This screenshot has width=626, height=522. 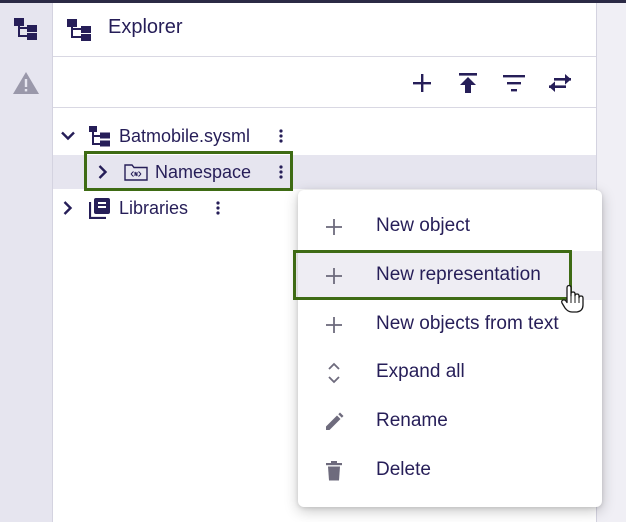 What do you see at coordinates (334, 422) in the screenshot?
I see `pencil-icon` at bounding box center [334, 422].